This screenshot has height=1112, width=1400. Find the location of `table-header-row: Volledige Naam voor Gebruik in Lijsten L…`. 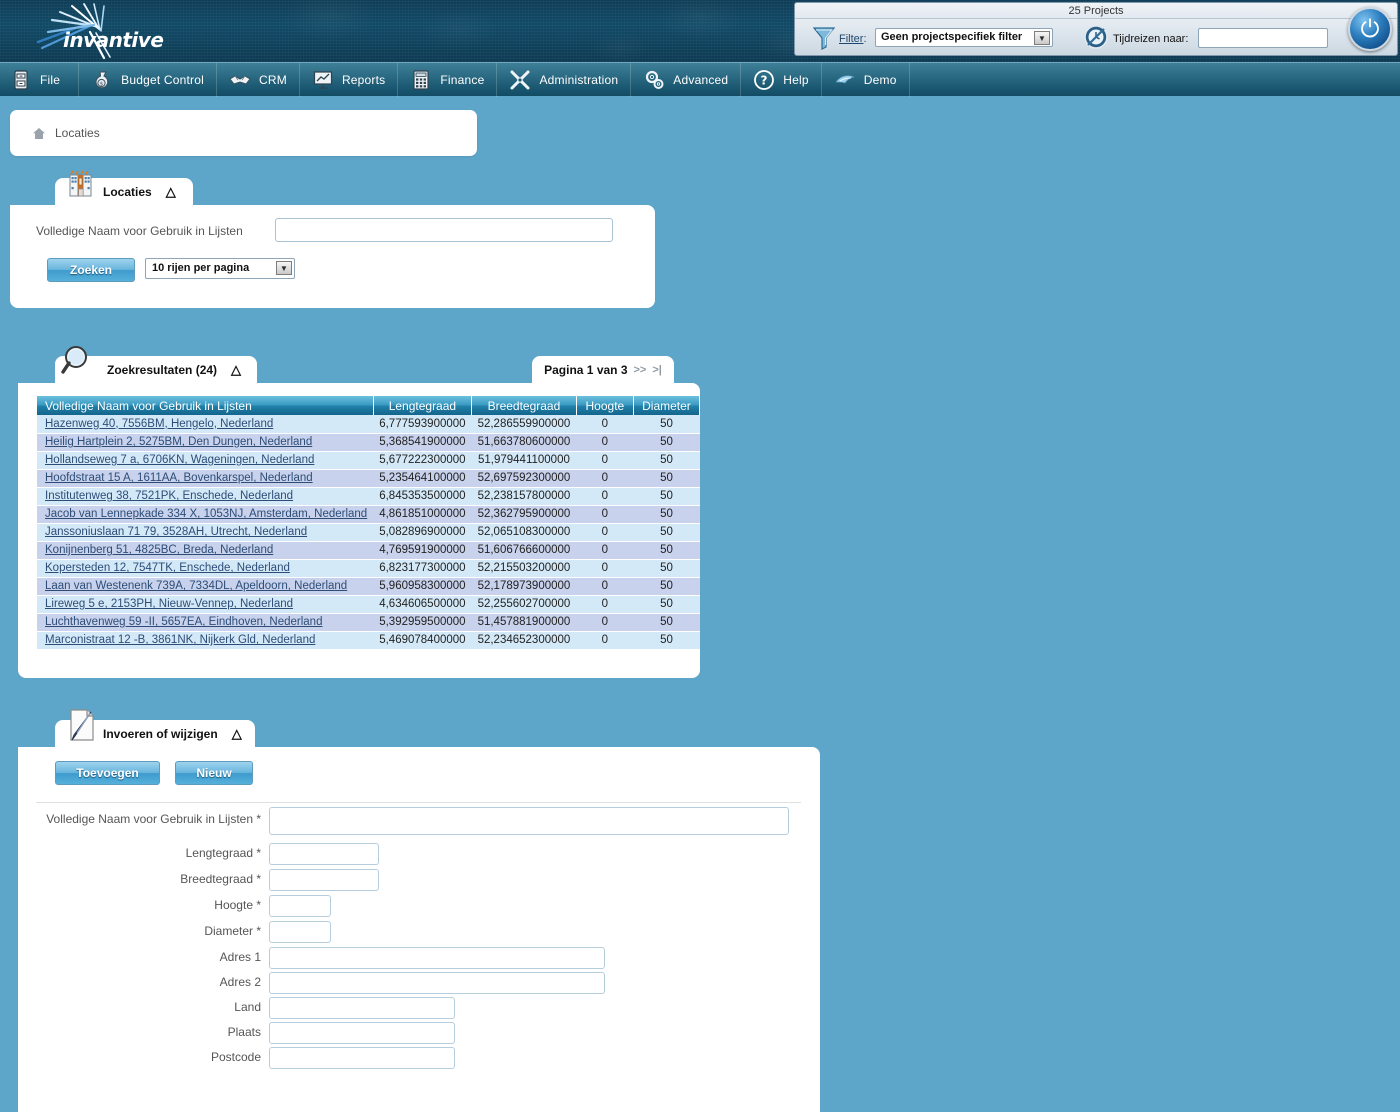

table-header-row: Volledige Naam voor Gebruik in Lijsten L… is located at coordinates (369, 405).